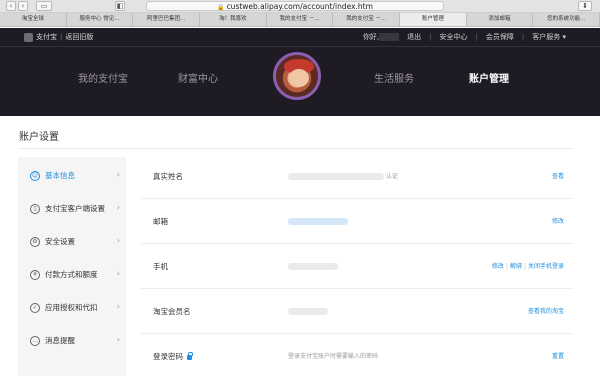 This screenshot has width=600, height=376. What do you see at coordinates (300, 37) in the screenshot?
I see `top-bar: 支付宝 | 返回旧版 你好, 退出 | 安全中心 | 会员保障 | 客户服务 ▾` at bounding box center [300, 37].